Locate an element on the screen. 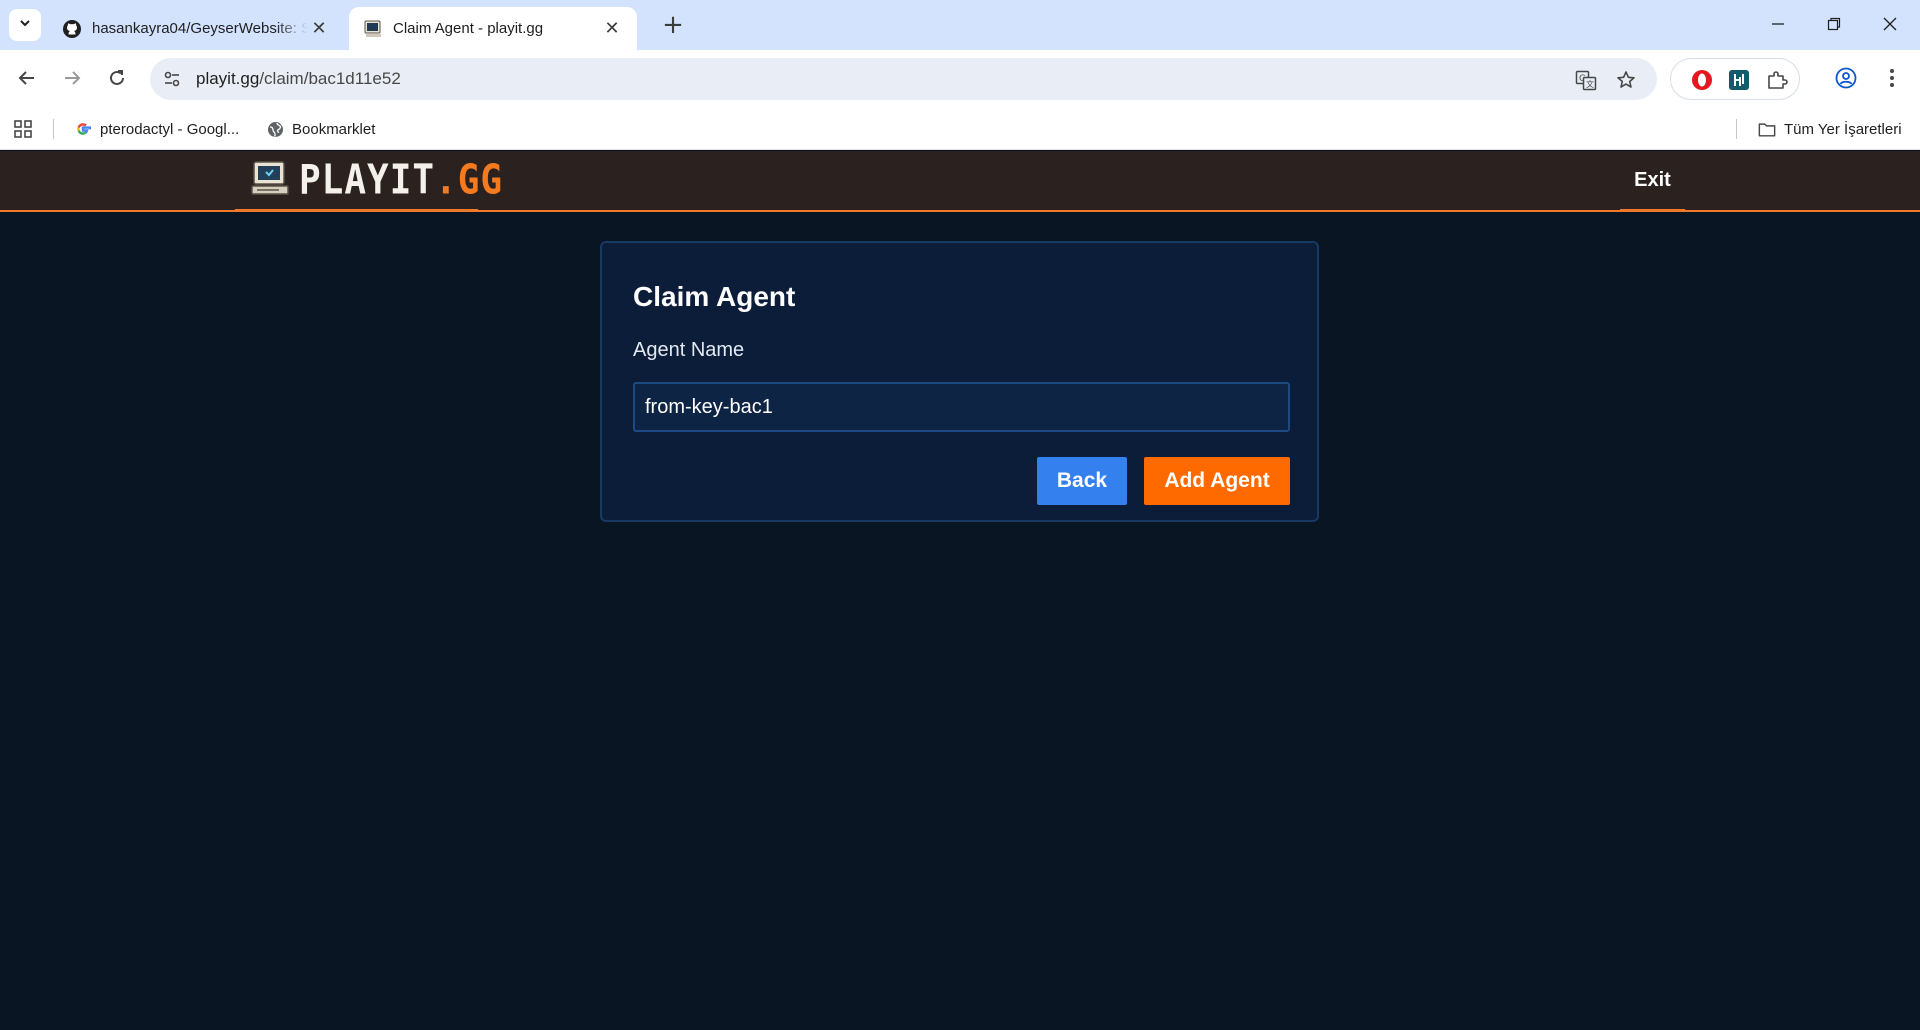 This screenshot has width=1920, height=1030. window-close-button is located at coordinates (1890, 24).